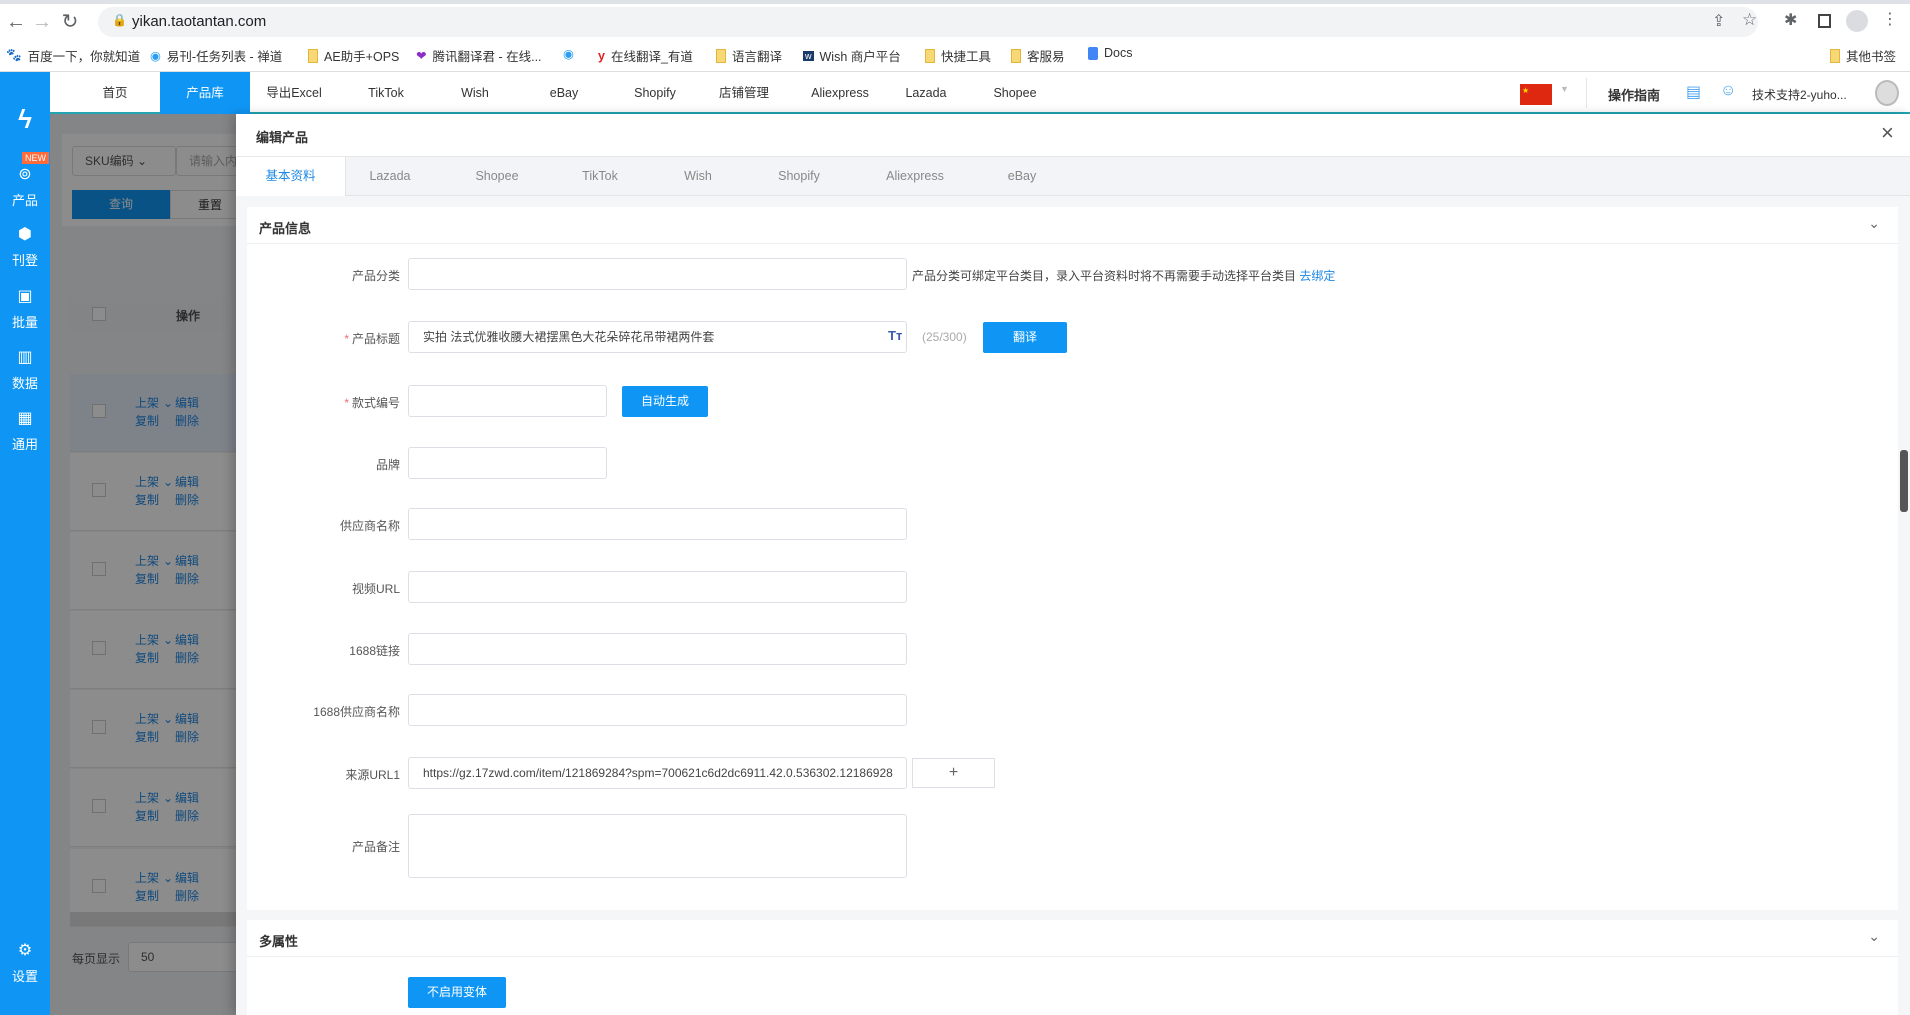 This screenshot has width=1910, height=1015. What do you see at coordinates (1072, 938) in the screenshot?
I see `multi-attribute-header: 多属性 ⌄` at bounding box center [1072, 938].